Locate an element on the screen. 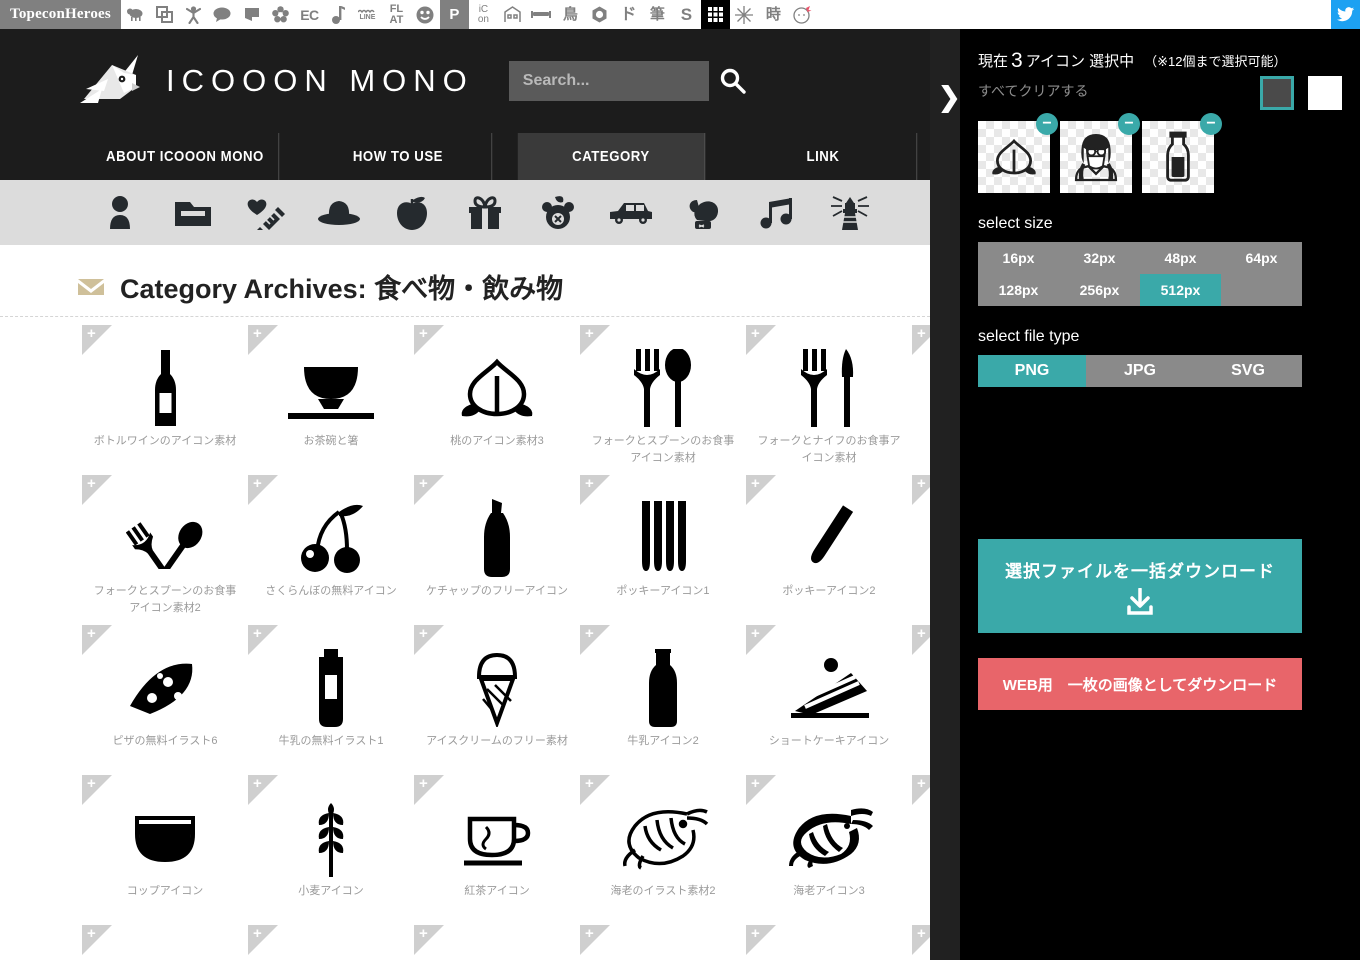 Image resolution: width=1360 pixels, height=960 pixels. icon-cell: + フォークとスプーンのお食事アイコン素材 is located at coordinates (663, 400).